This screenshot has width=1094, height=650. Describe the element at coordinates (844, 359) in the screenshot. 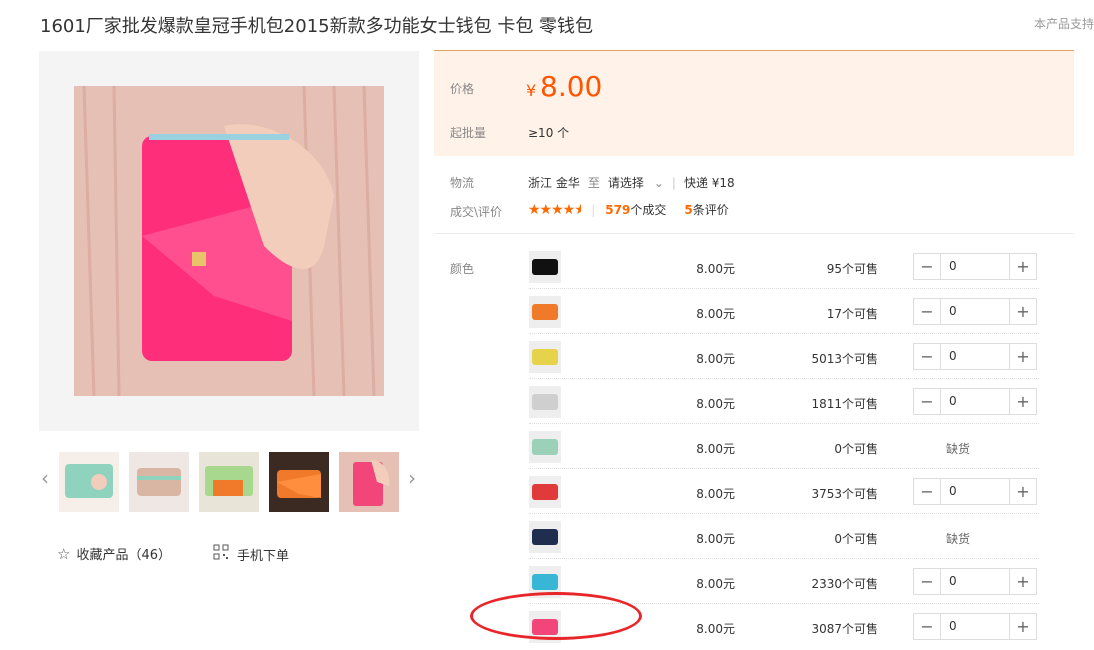

I see `sku-stock: 5013个可售` at that location.